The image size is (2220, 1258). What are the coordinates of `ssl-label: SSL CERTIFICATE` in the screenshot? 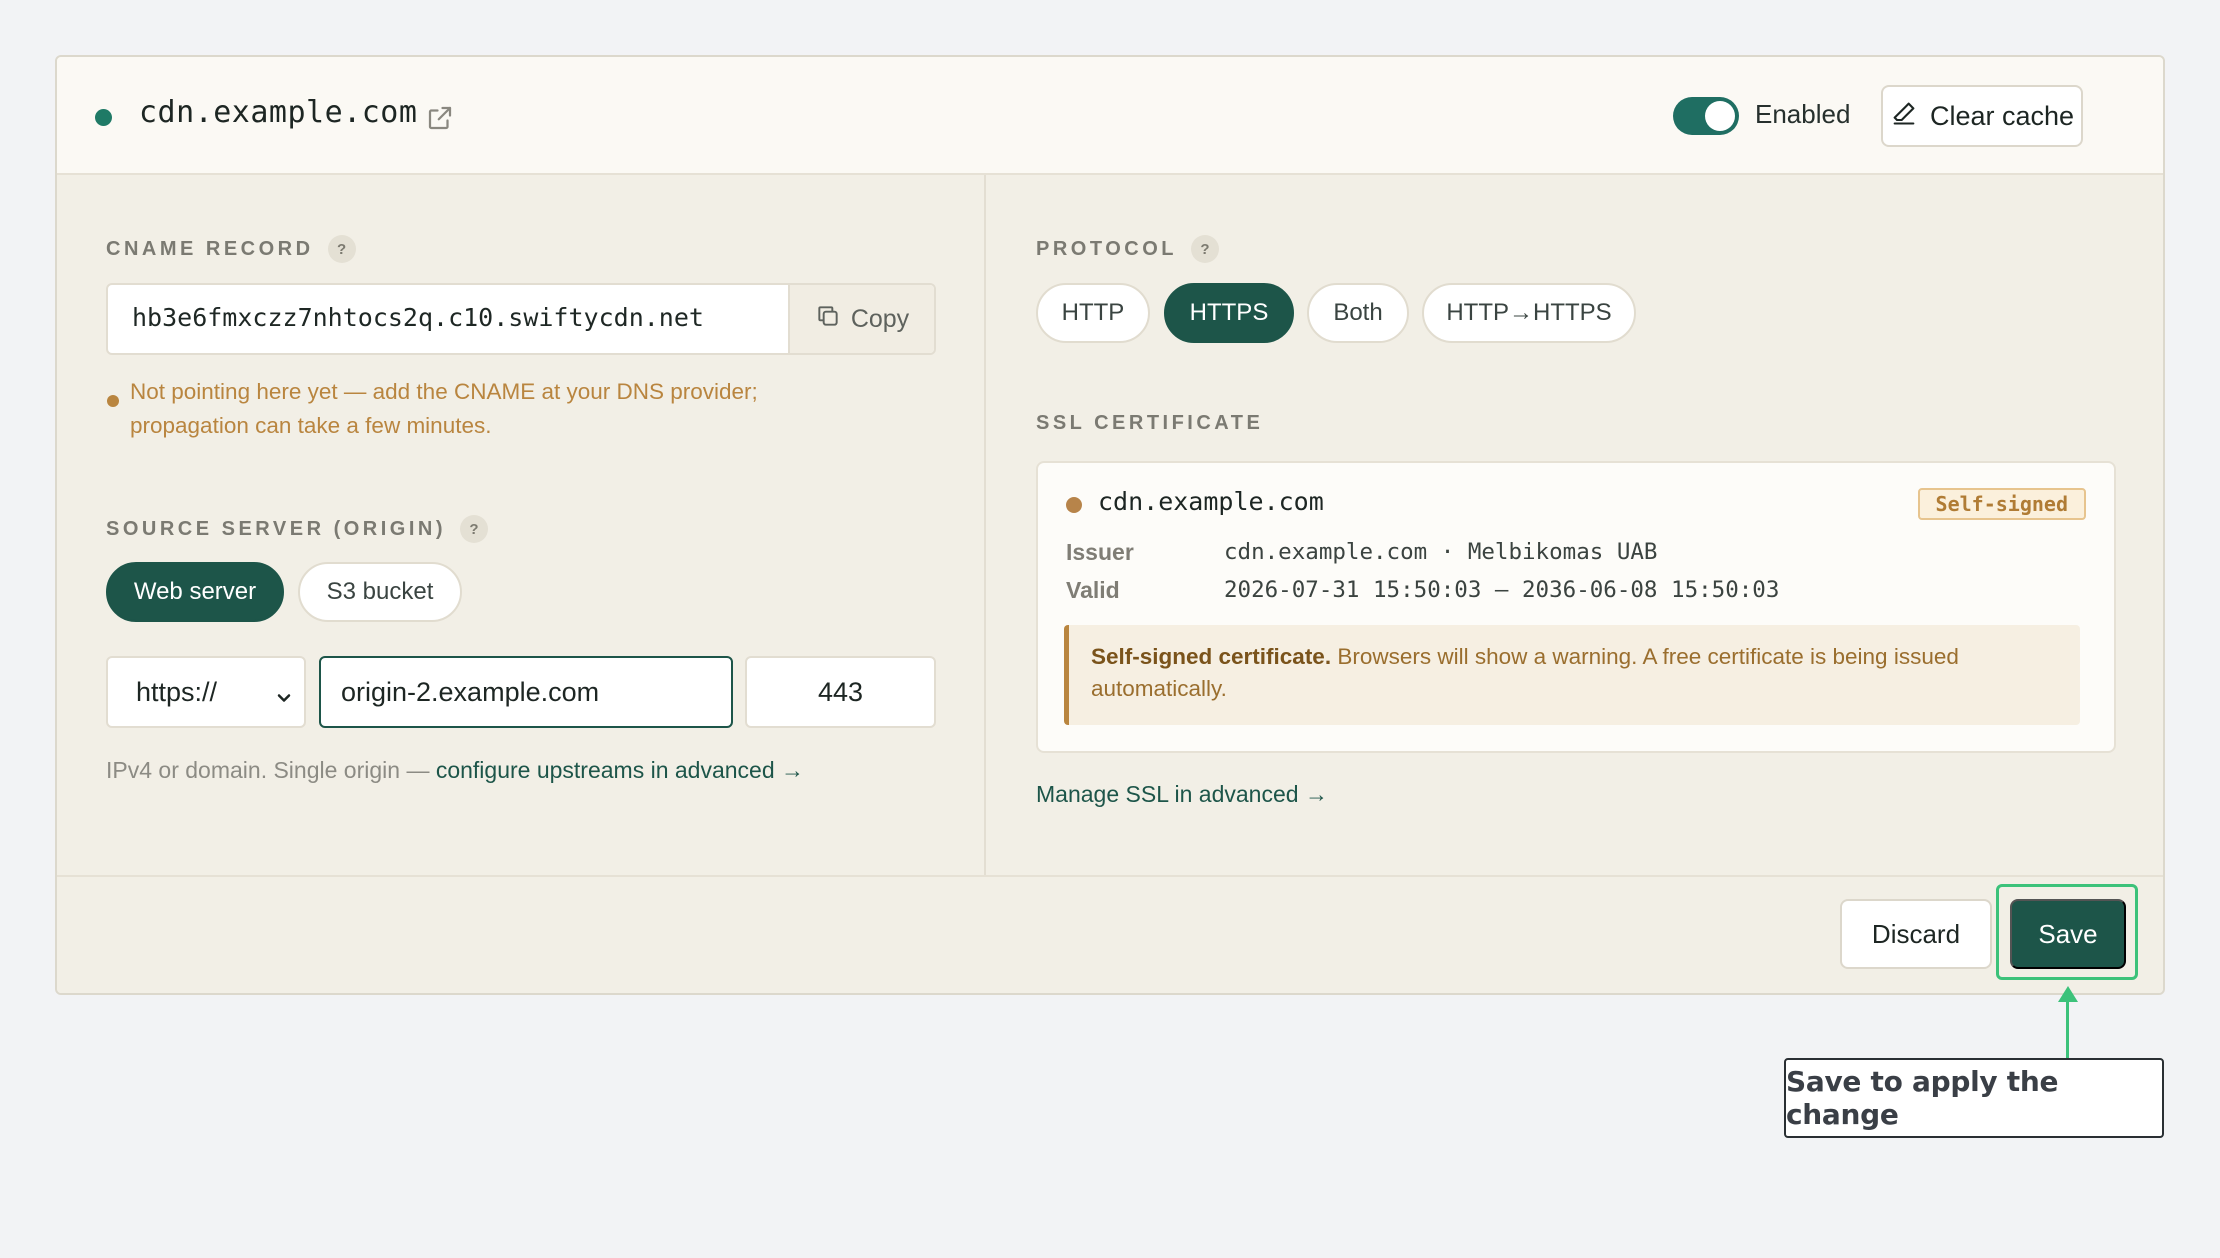 It's located at (1150, 423).